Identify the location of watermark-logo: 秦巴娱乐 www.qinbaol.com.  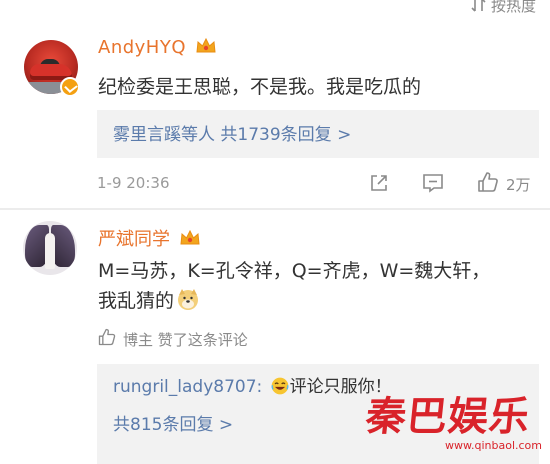
(454, 428).